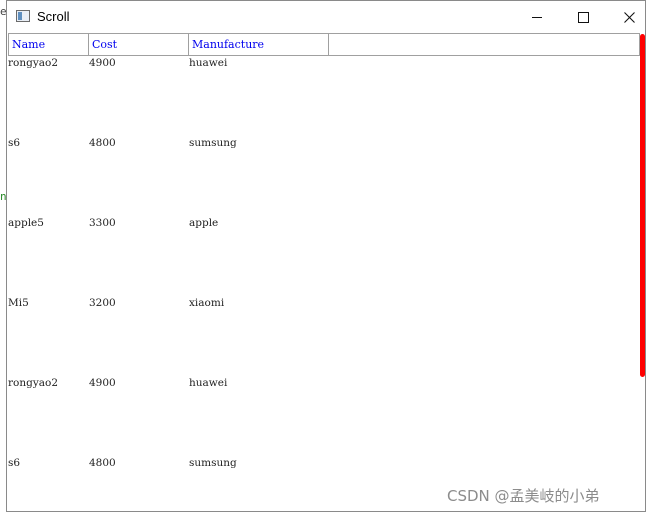 The width and height of the screenshot is (647, 513). I want to click on maximize-icon, so click(583, 17).